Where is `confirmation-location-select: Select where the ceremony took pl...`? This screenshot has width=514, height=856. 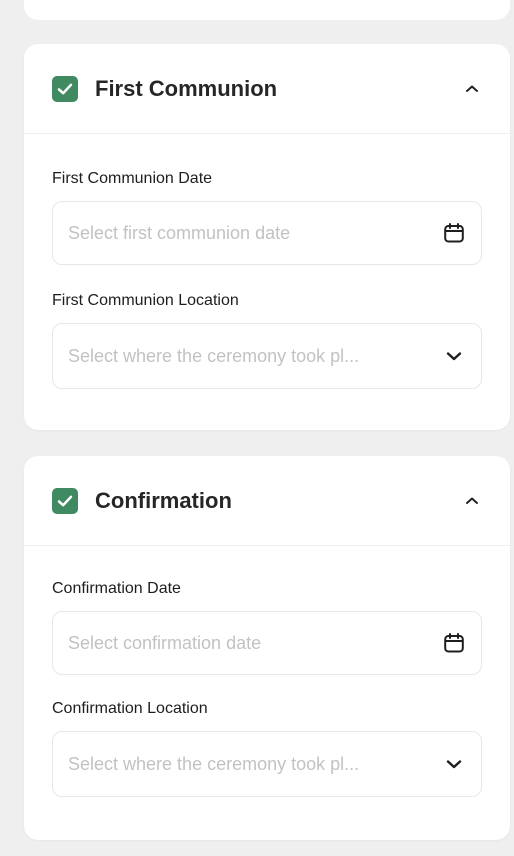
confirmation-location-select: Select where the ceremony took pl... is located at coordinates (267, 764).